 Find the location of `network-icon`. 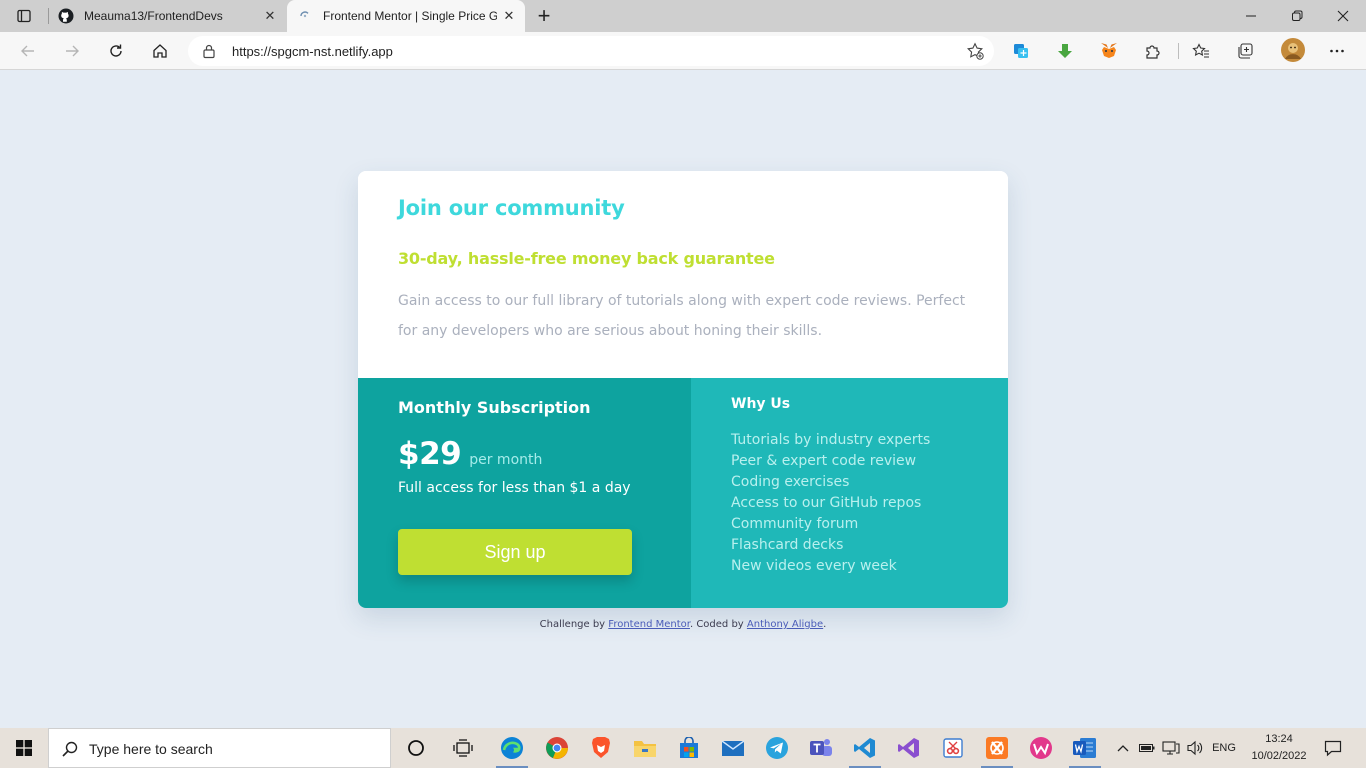

network-icon is located at coordinates (1171, 748).